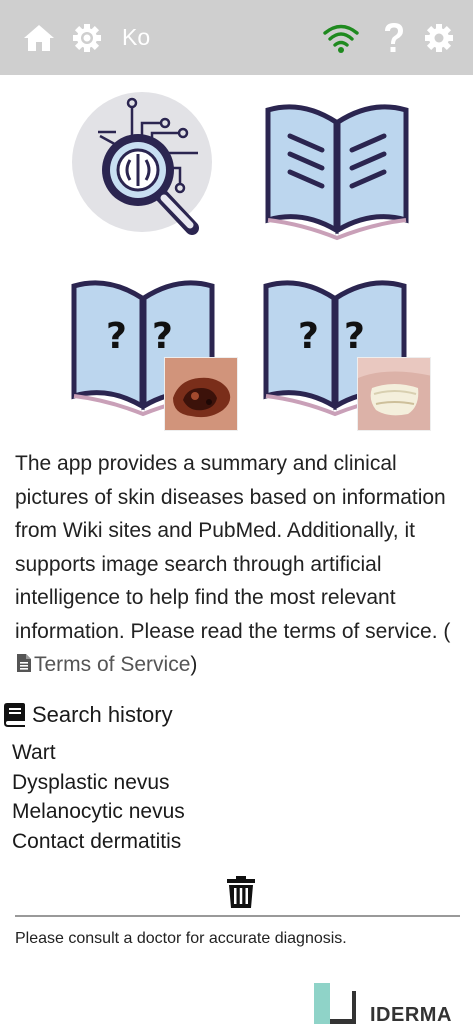 This screenshot has width=473, height=1024. I want to click on history-item: Dysplastic nevus, so click(98, 783).